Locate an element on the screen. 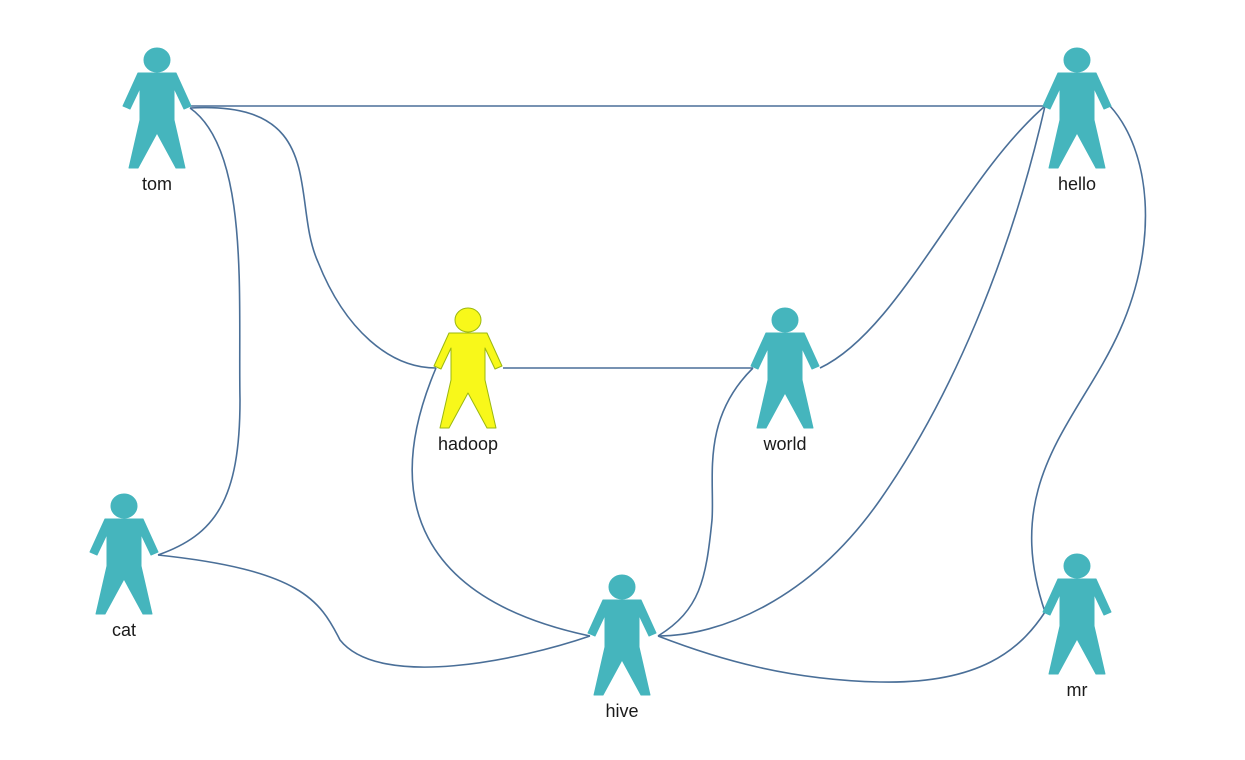 This screenshot has width=1245, height=760. node-hello: hello is located at coordinates (1077, 120).